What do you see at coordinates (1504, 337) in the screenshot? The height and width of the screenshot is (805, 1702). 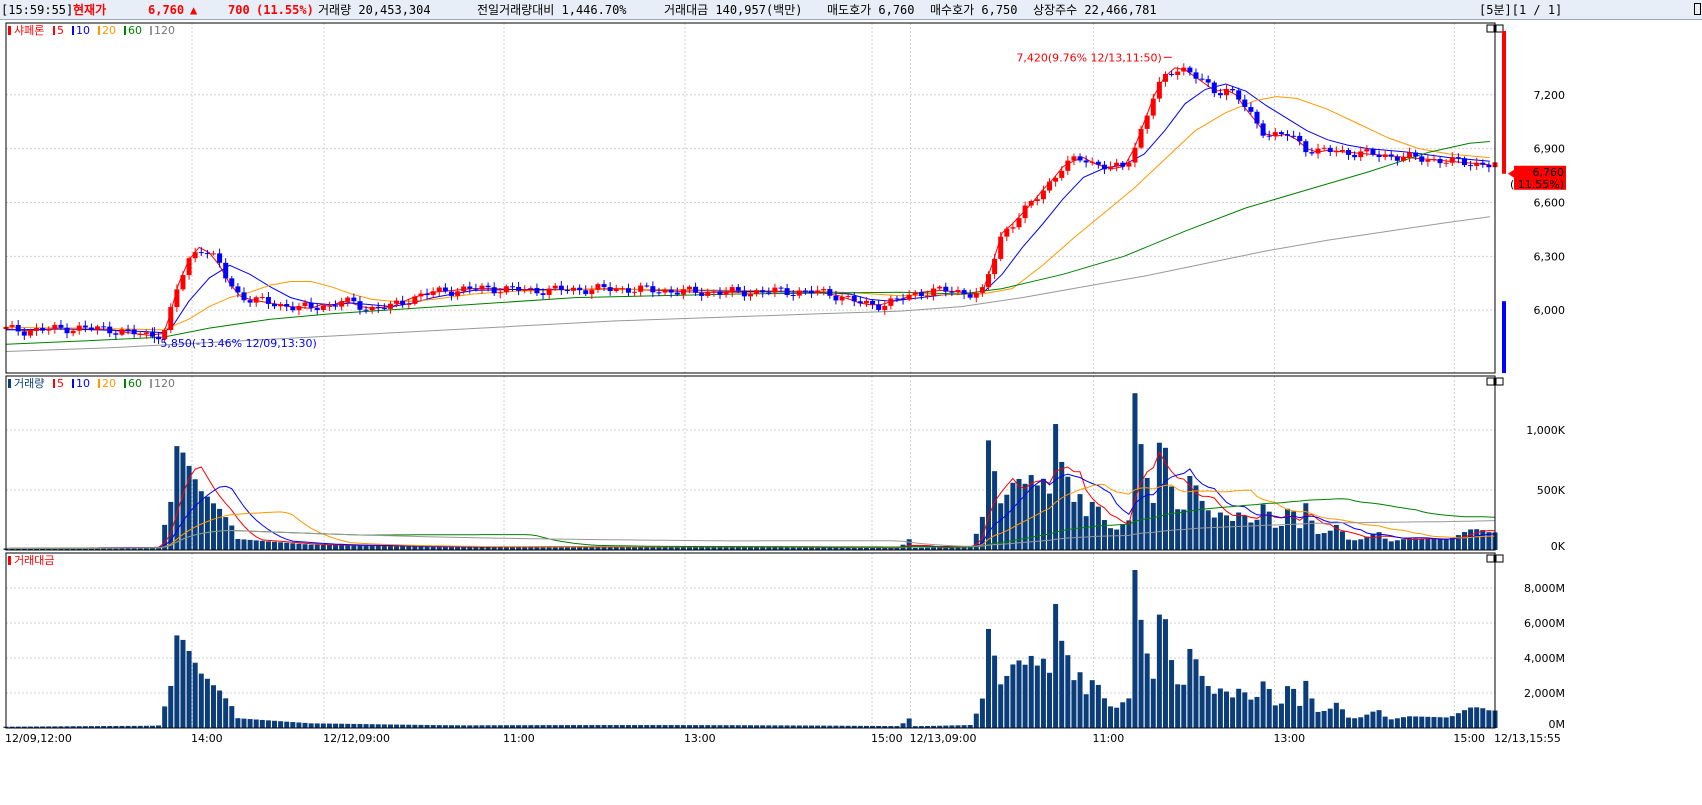 I see `price-range-bar-down` at bounding box center [1504, 337].